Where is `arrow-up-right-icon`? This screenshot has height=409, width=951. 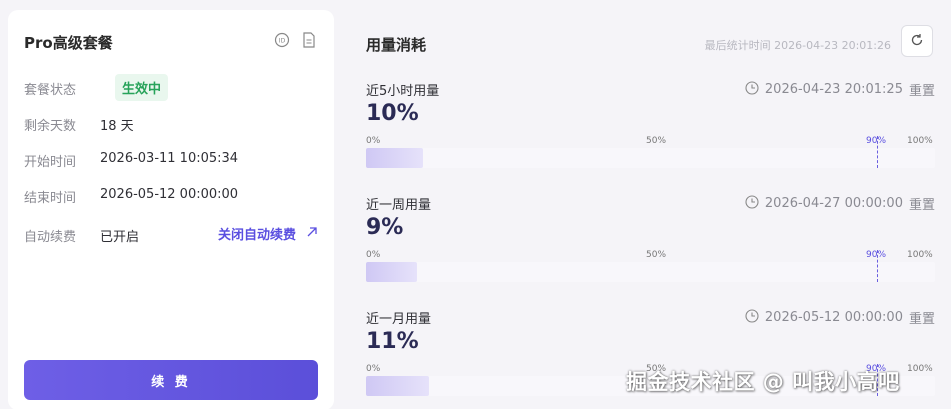
arrow-up-right-icon is located at coordinates (312, 234).